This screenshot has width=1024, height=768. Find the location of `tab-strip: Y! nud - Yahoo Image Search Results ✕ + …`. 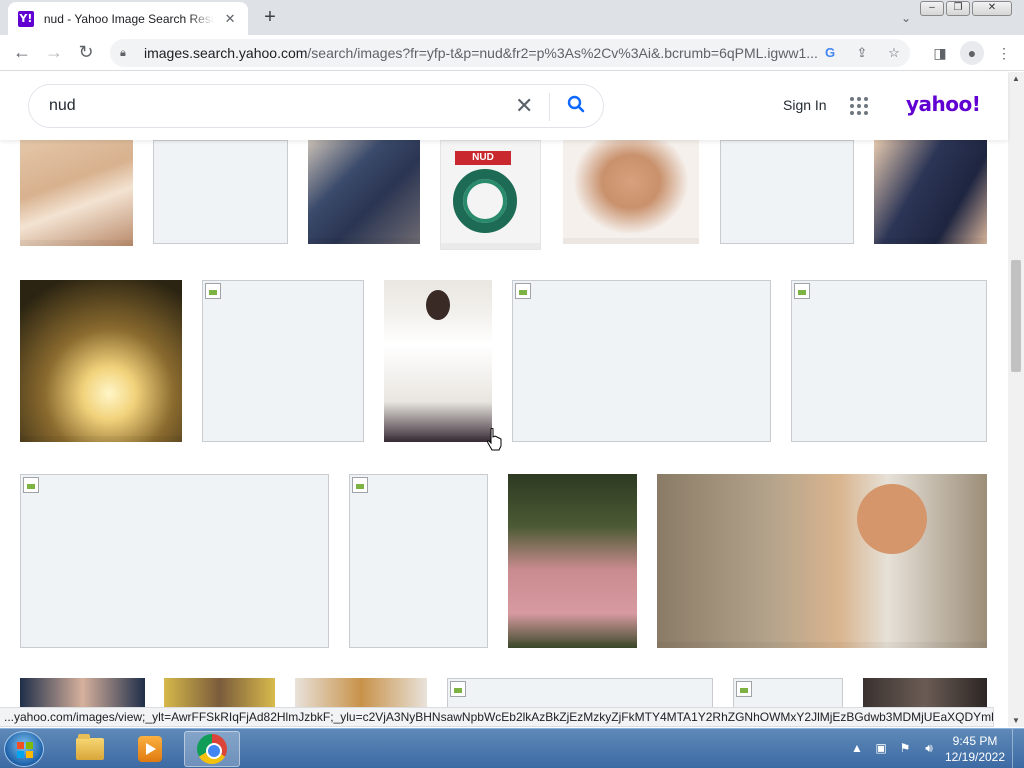

tab-strip: Y! nud - Yahoo Image Search Results ✕ + … is located at coordinates (512, 17).